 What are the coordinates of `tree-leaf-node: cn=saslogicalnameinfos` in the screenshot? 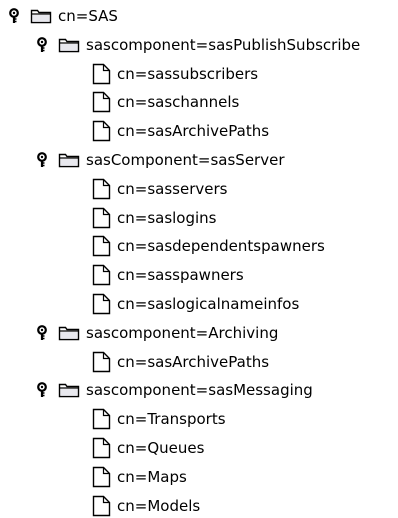 It's located at (196, 304).